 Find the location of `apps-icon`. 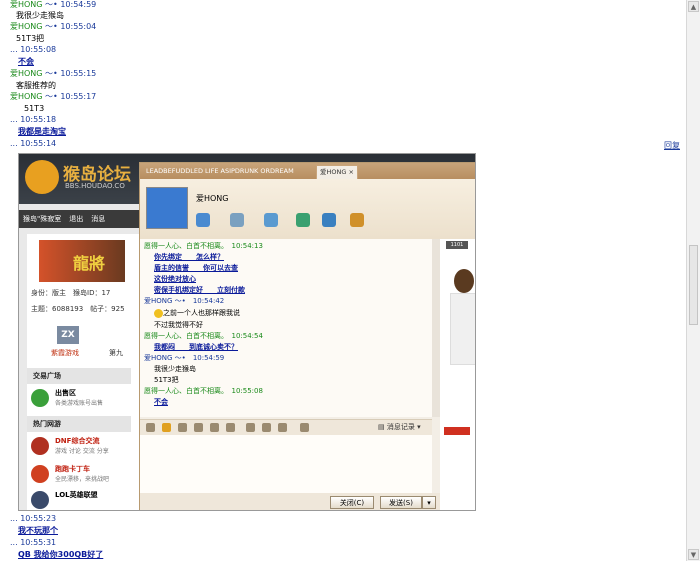

apps-icon is located at coordinates (357, 220).